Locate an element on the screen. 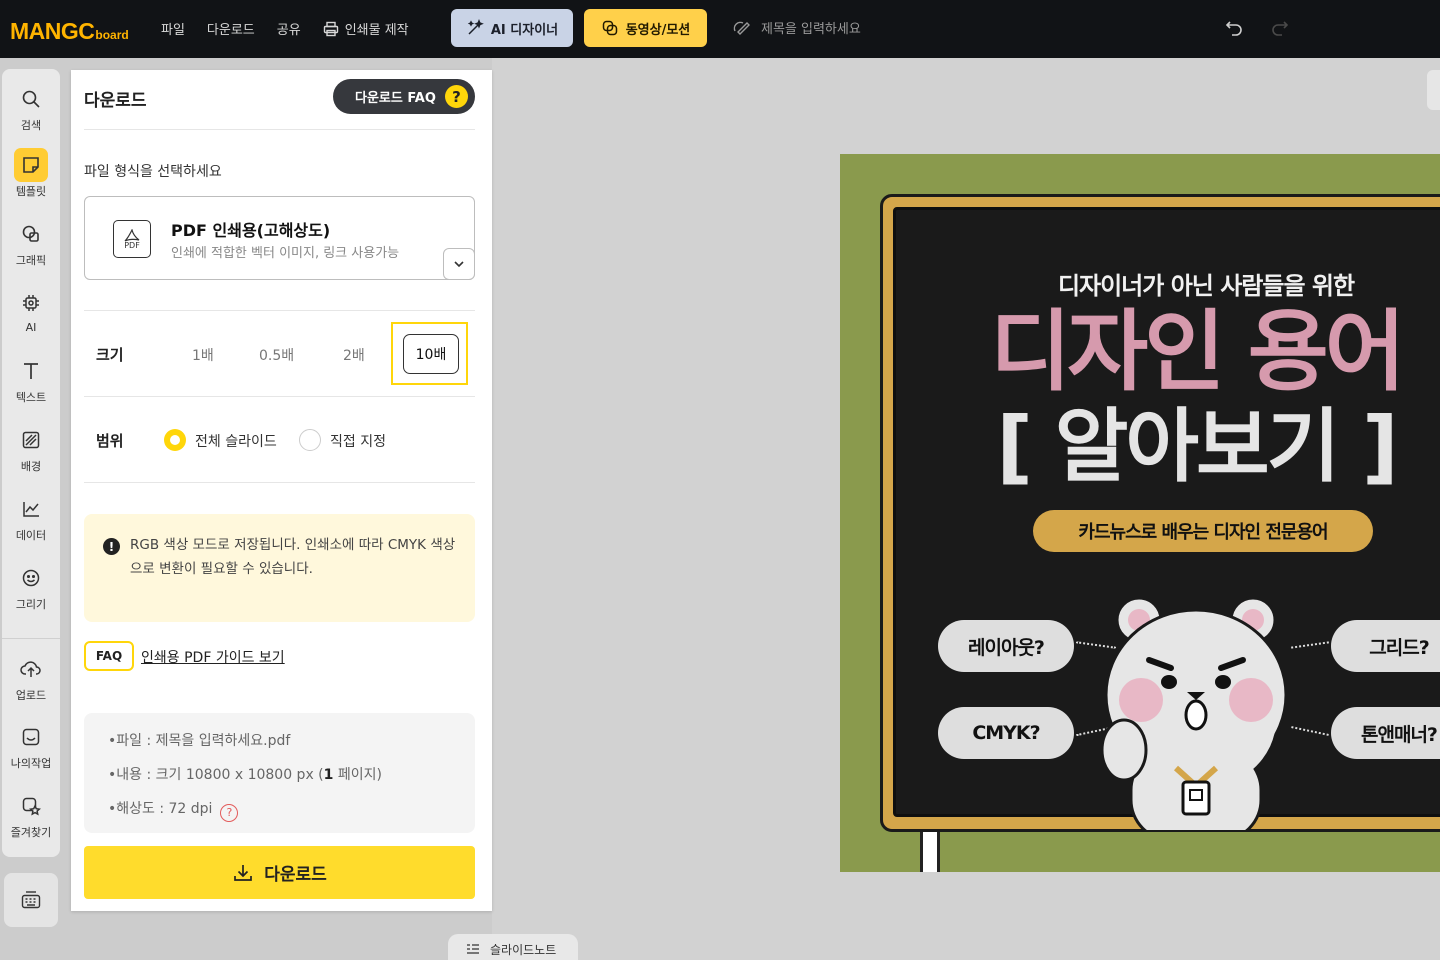  redo-button is located at coordinates (1280, 30).